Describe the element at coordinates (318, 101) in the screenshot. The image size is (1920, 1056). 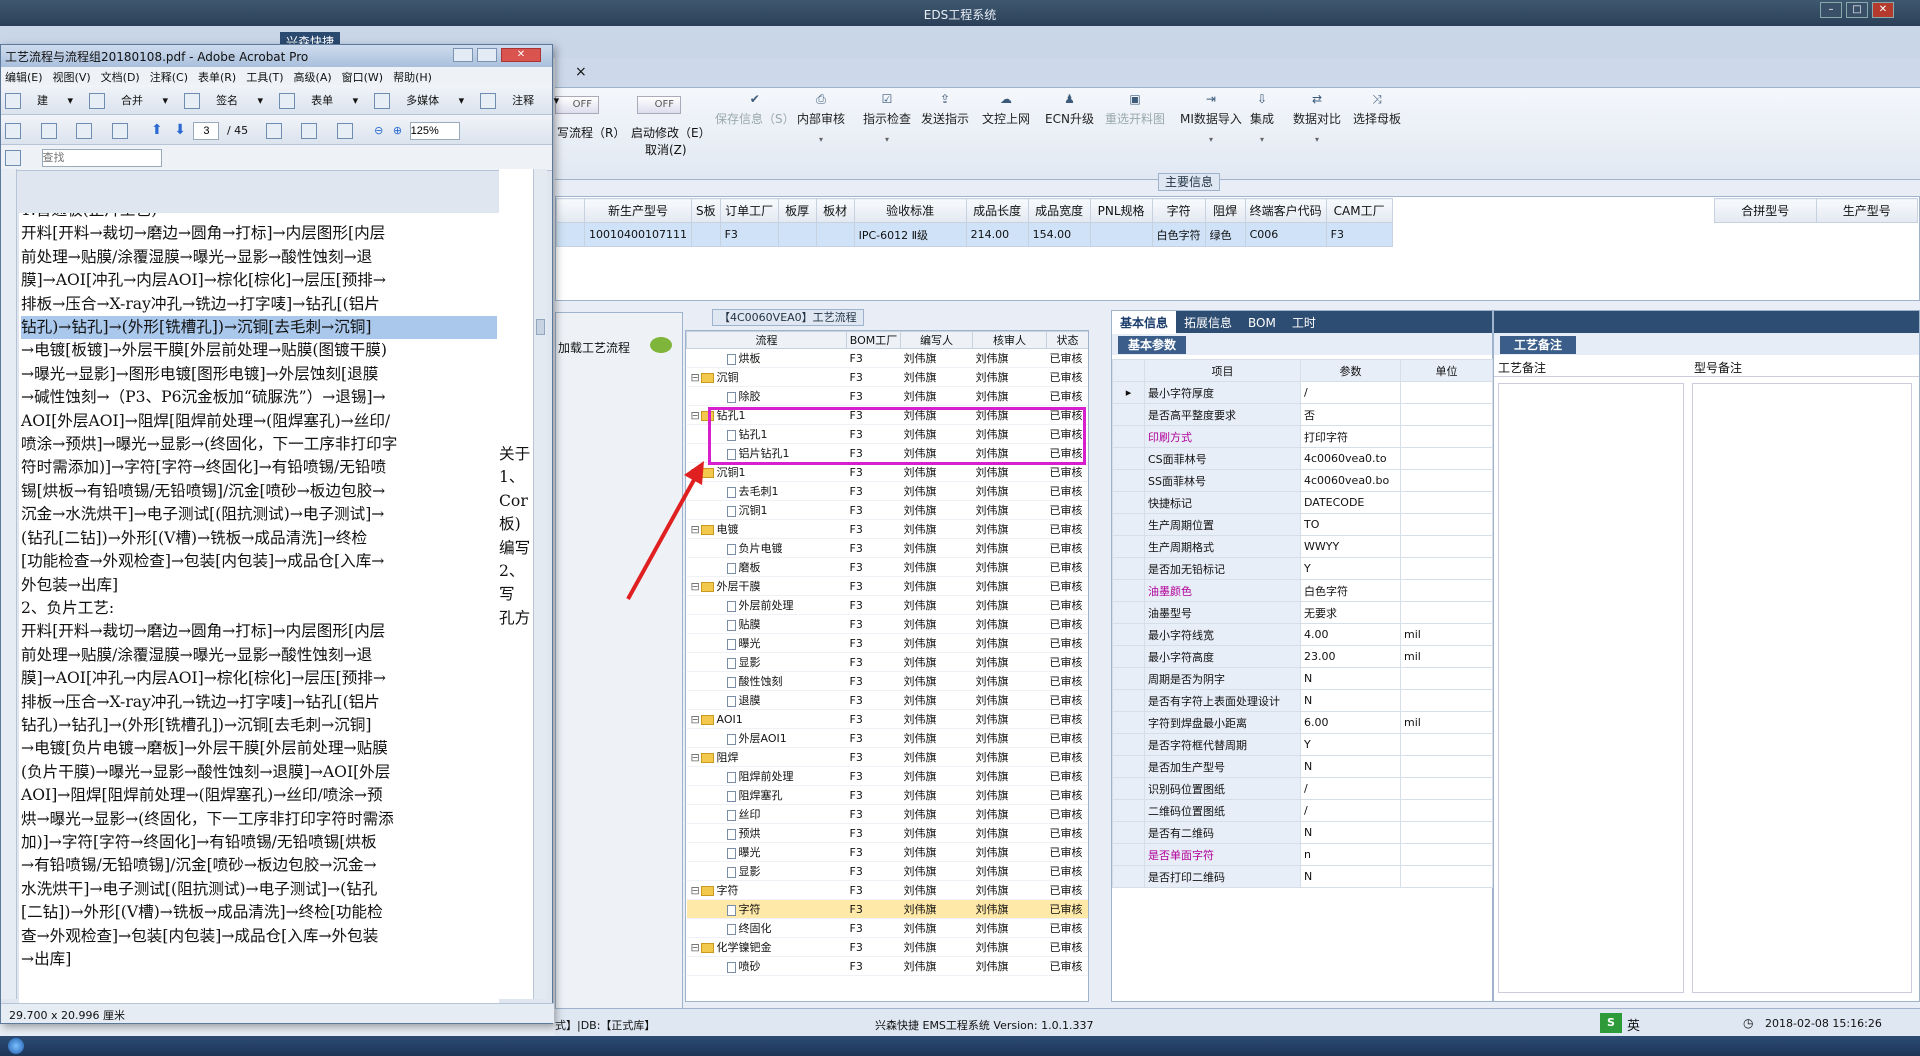
I see `toolbar-button: 表单 ▾` at that location.